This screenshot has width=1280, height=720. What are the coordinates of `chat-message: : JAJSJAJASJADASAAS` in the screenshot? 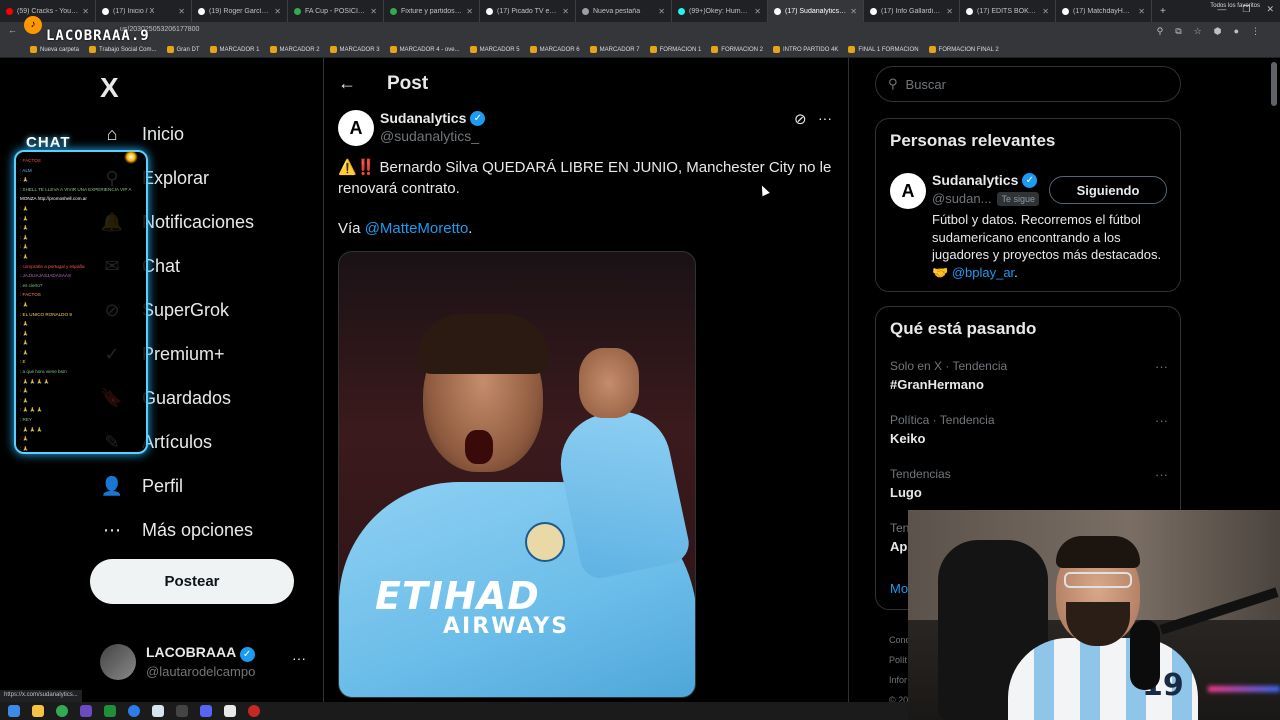 It's located at (46, 276).